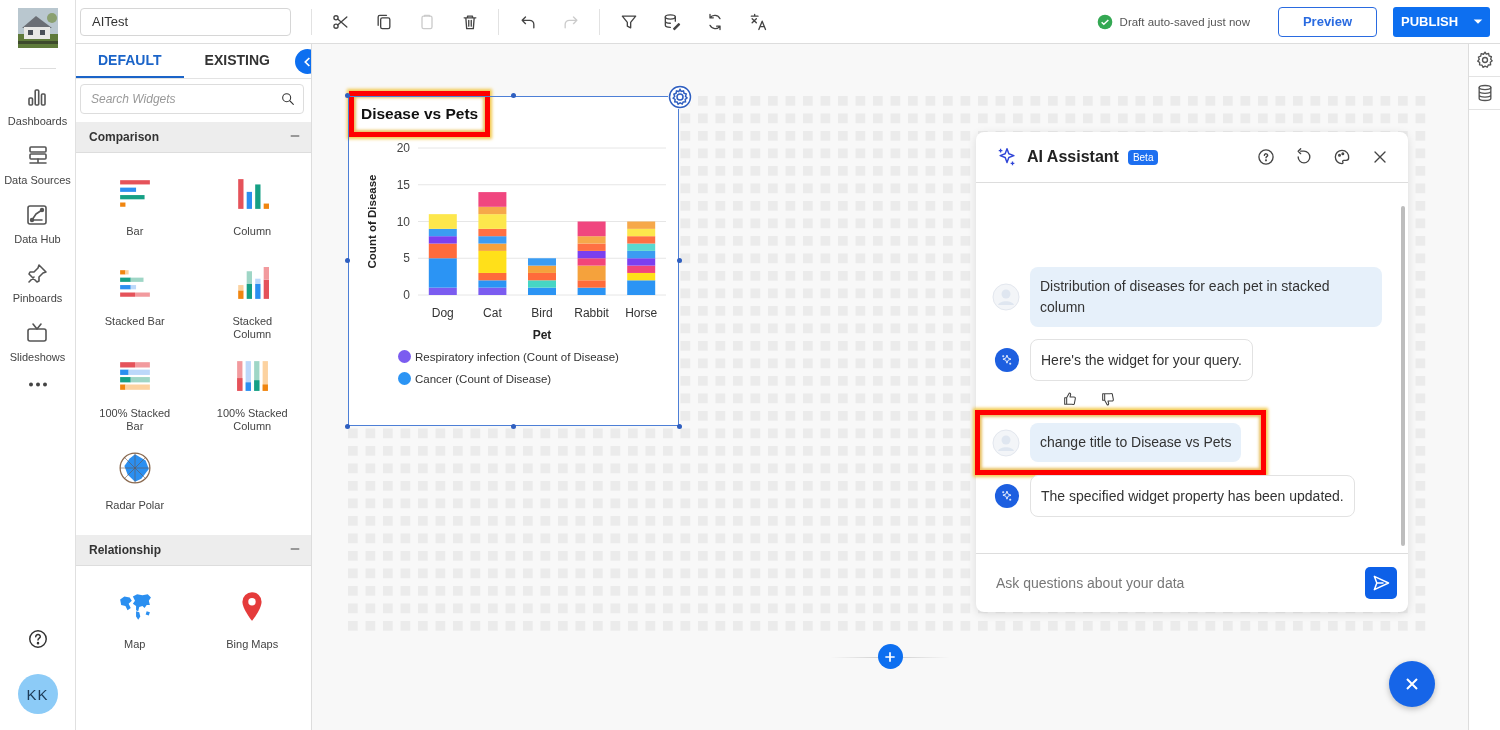 The image size is (1500, 730). I want to click on stacked-column-chart-icon, so click(252, 284).